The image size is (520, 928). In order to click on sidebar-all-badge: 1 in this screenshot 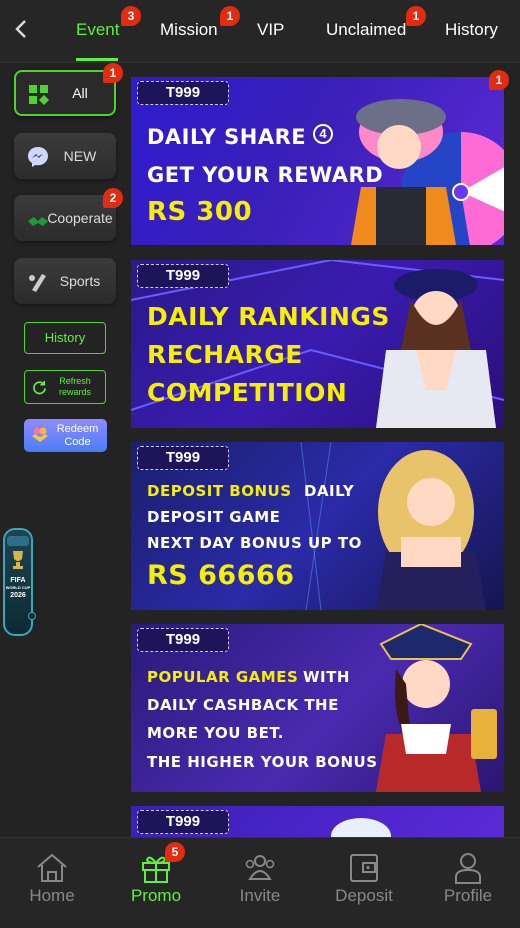, I will do `click(113, 73)`.